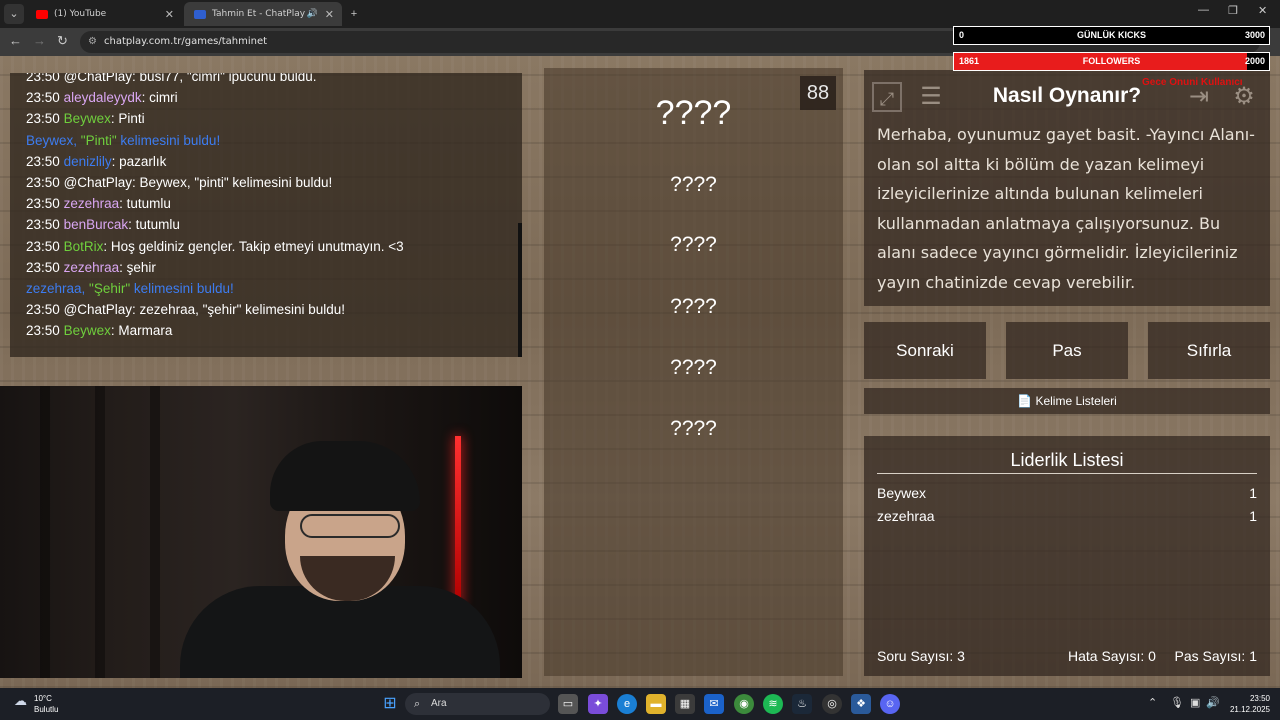 The image size is (1280, 720). I want to click on chat-message: 23:50 Beywex: Pinti, so click(85, 118).